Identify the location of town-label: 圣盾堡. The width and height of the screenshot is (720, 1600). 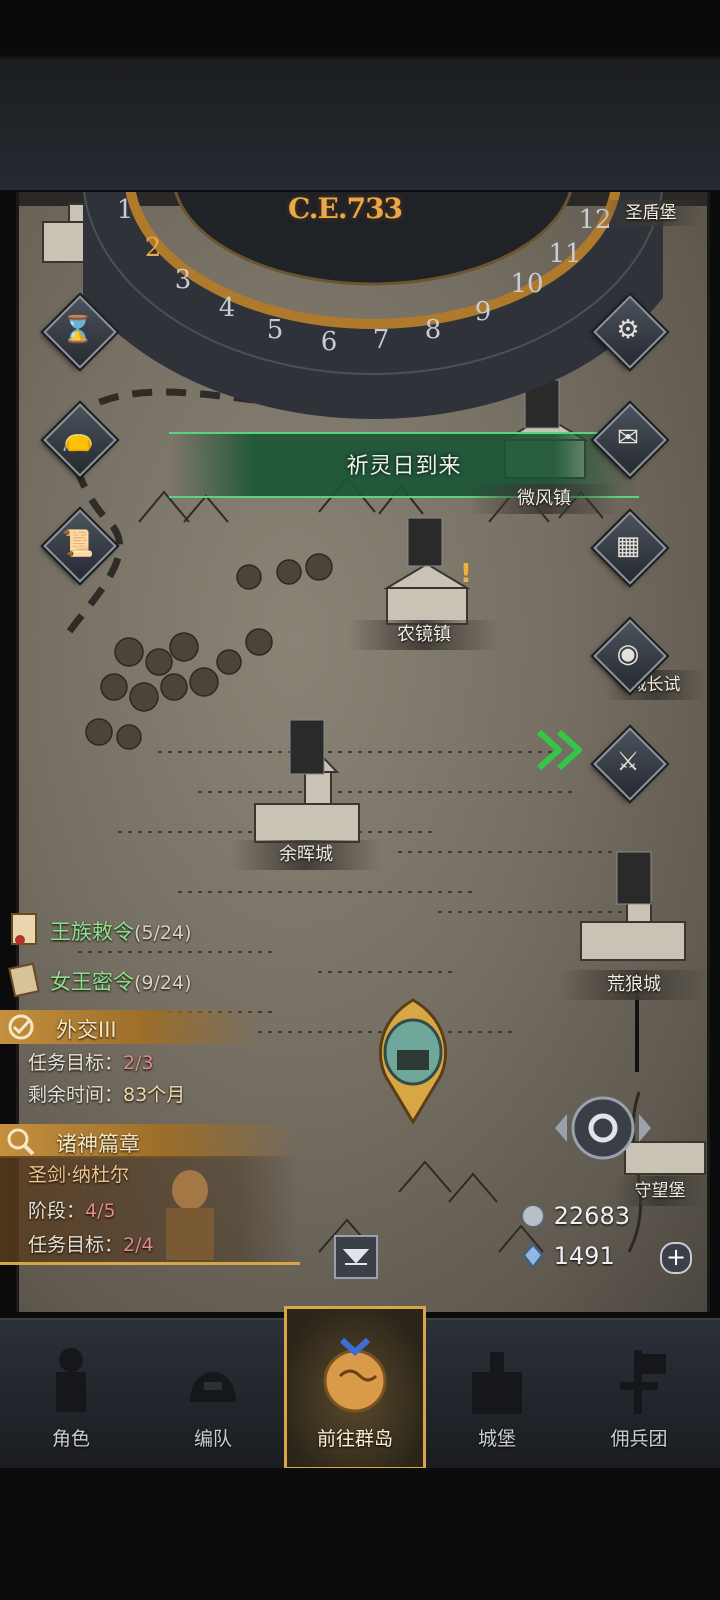
(651, 213).